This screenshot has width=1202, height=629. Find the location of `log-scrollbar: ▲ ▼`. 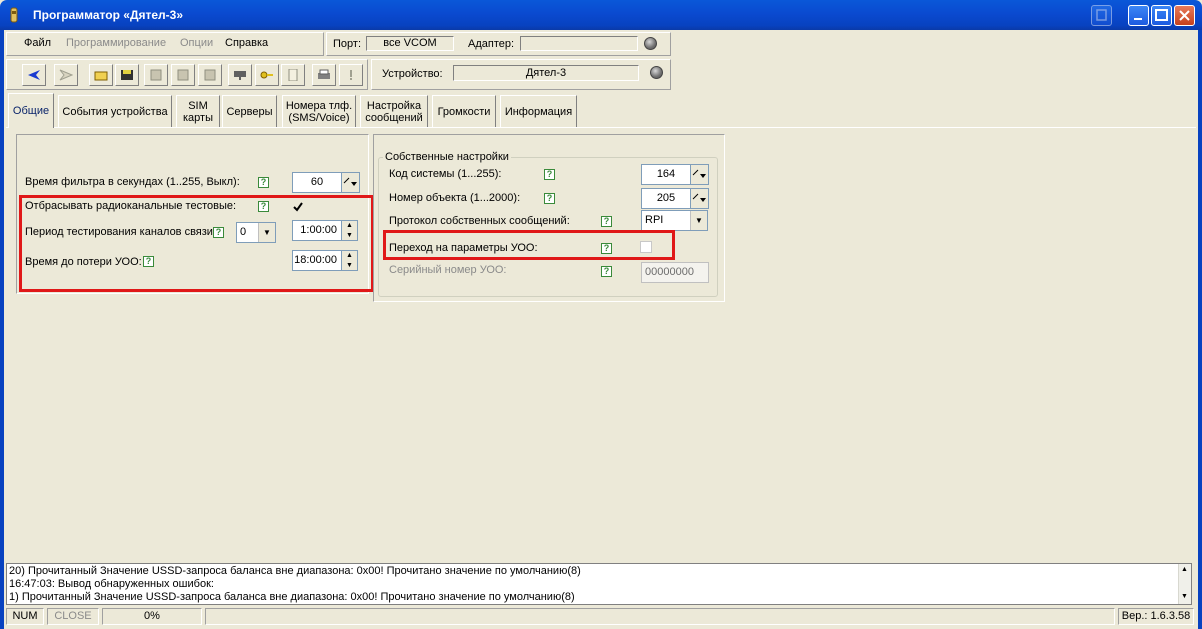

log-scrollbar: ▲ ▼ is located at coordinates (1184, 584).